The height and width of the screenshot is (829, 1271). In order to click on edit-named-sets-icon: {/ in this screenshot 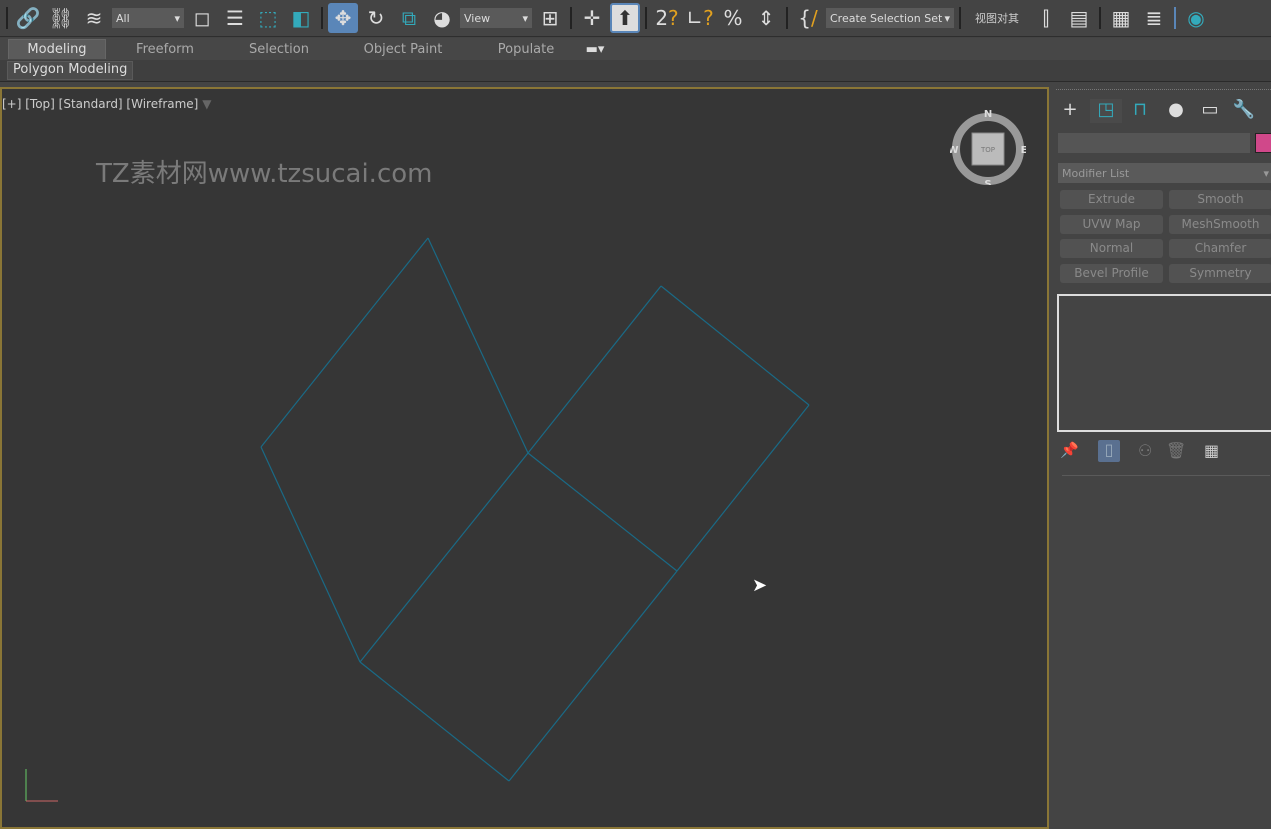, I will do `click(808, 18)`.